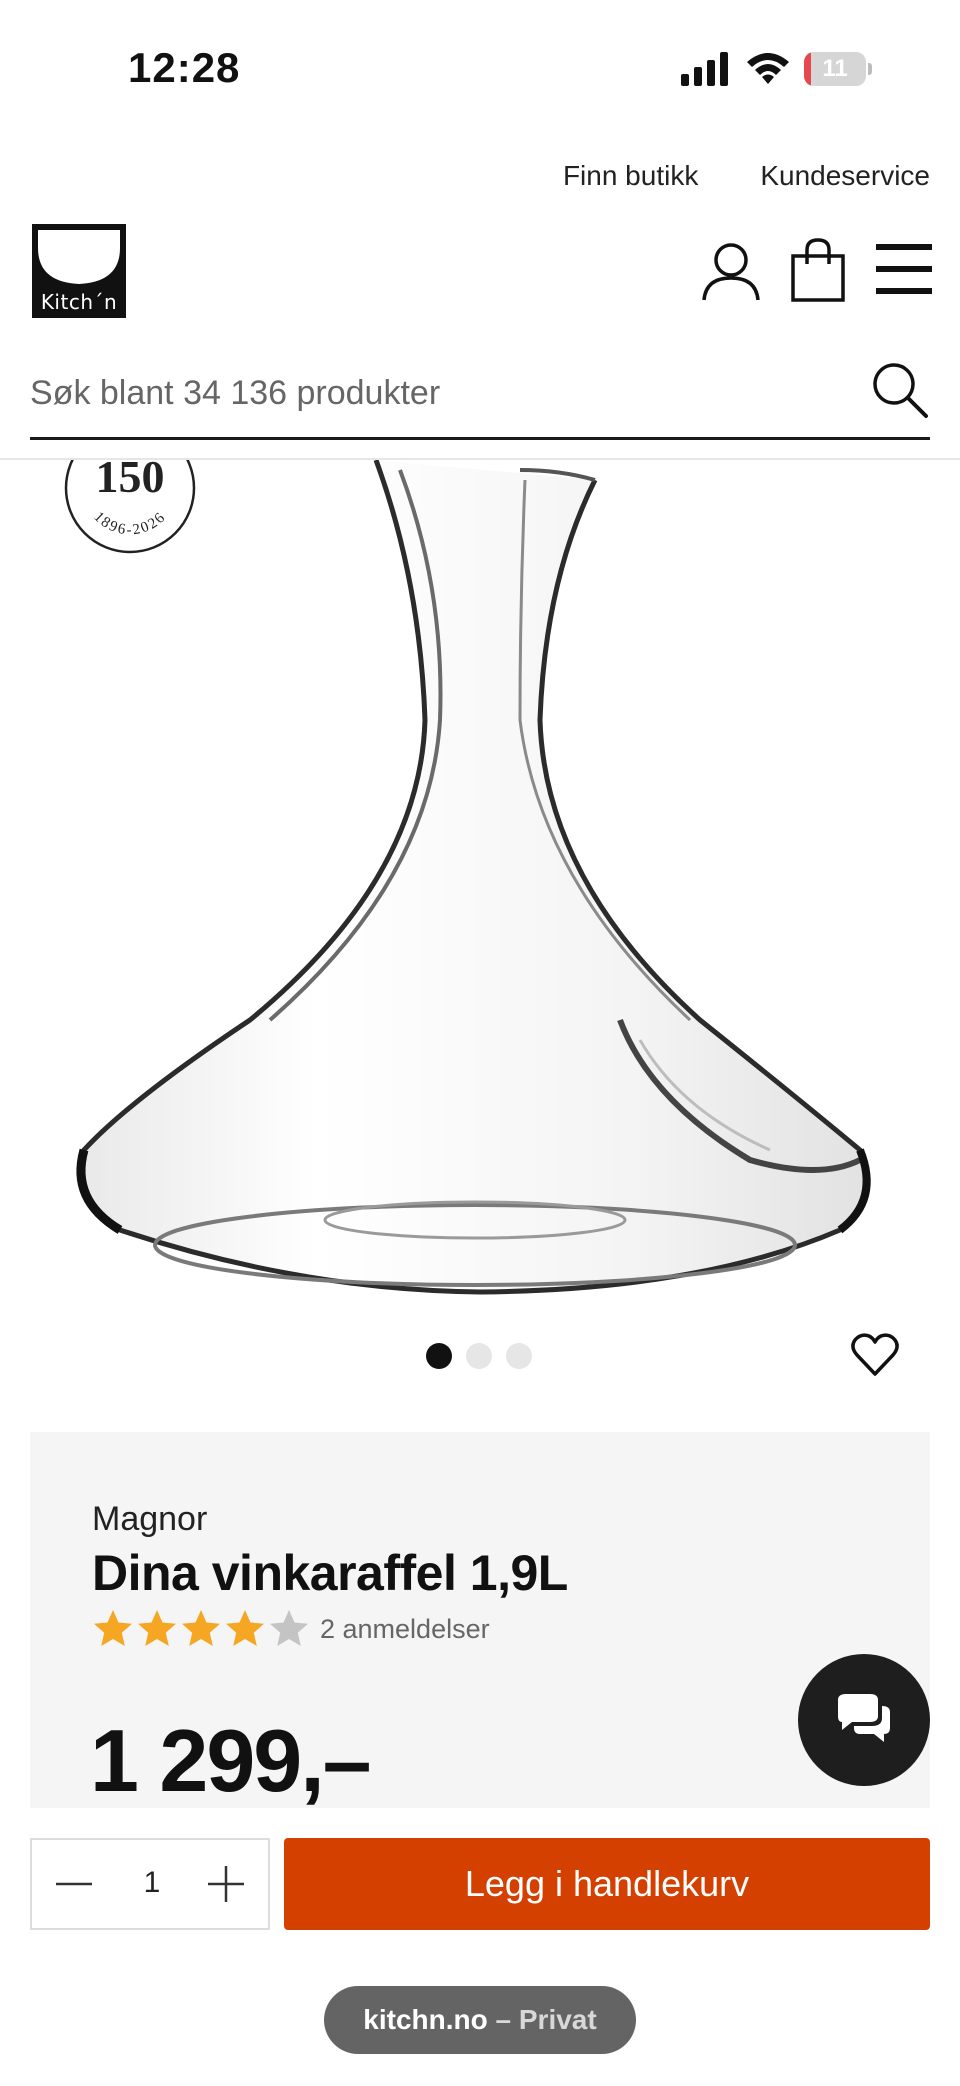 The height and width of the screenshot is (2086, 960). Describe the element at coordinates (768, 68) in the screenshot. I see `wifi-icon` at that location.